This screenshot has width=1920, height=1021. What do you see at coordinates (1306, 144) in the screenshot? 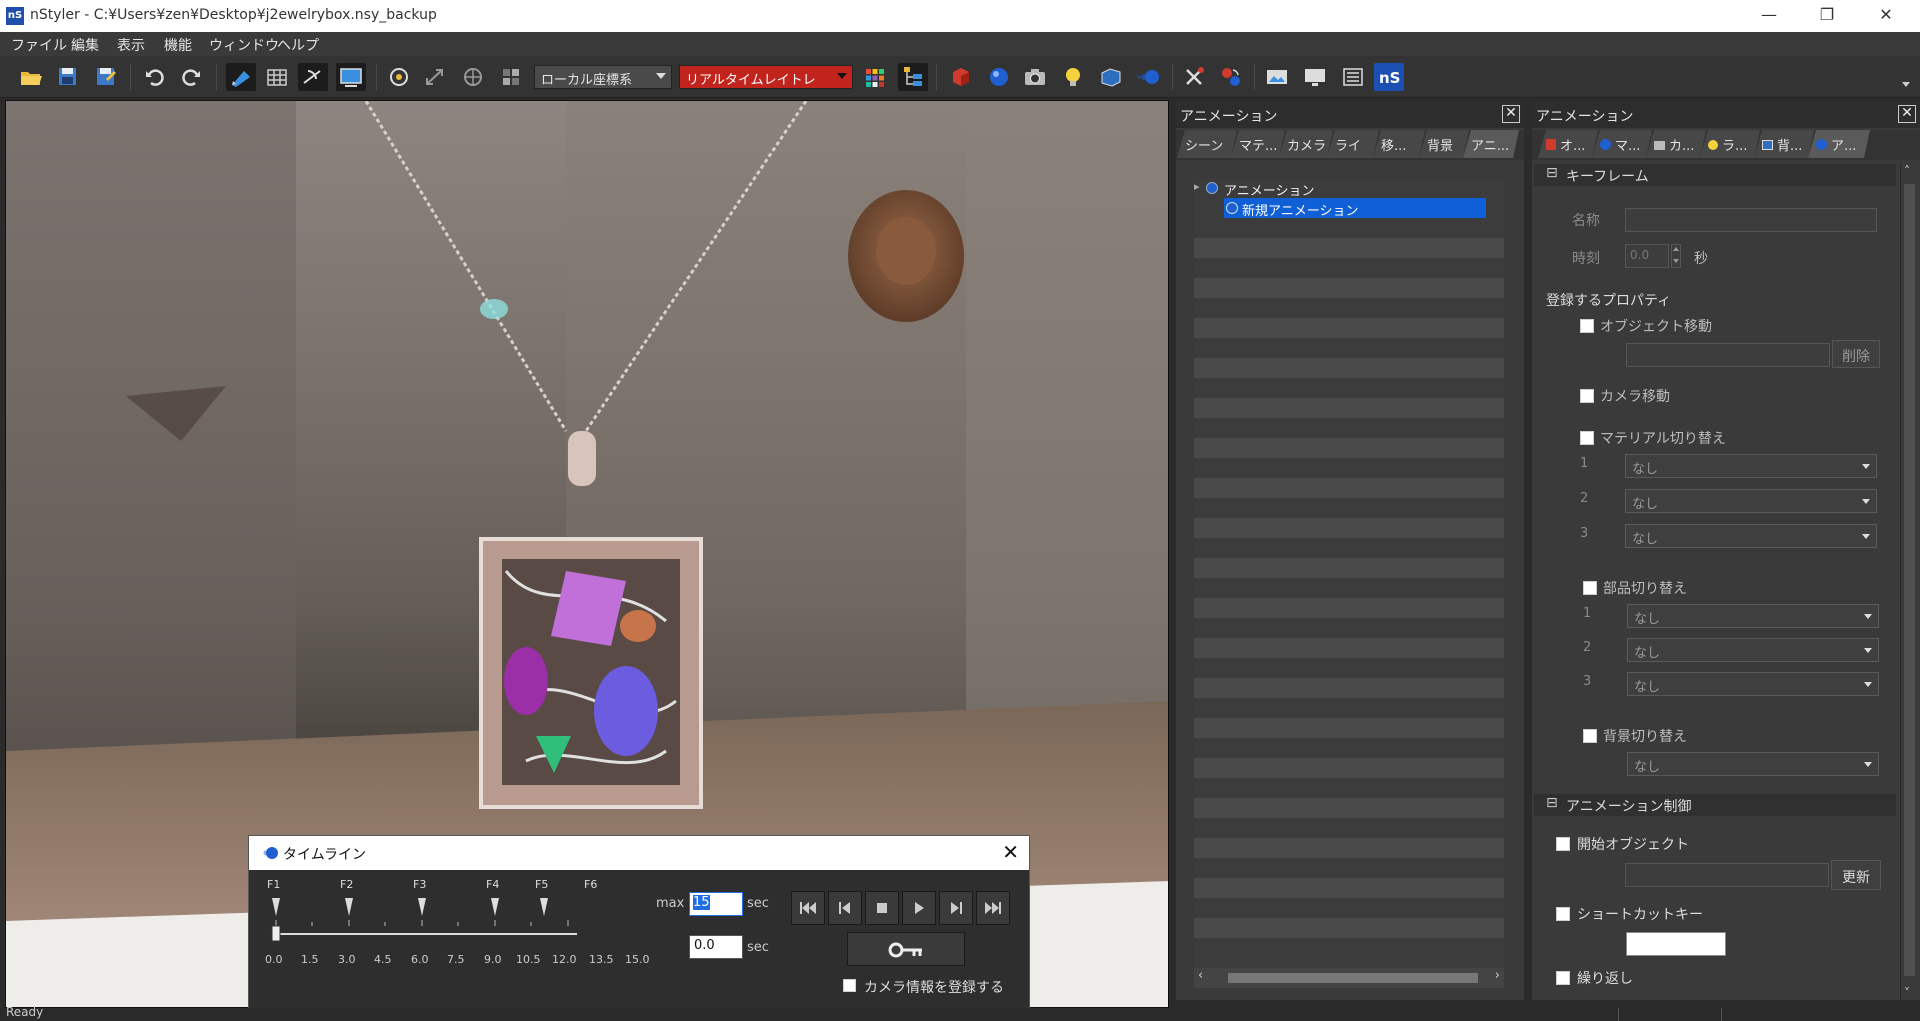
I see `tab-camera: カメラ` at bounding box center [1306, 144].